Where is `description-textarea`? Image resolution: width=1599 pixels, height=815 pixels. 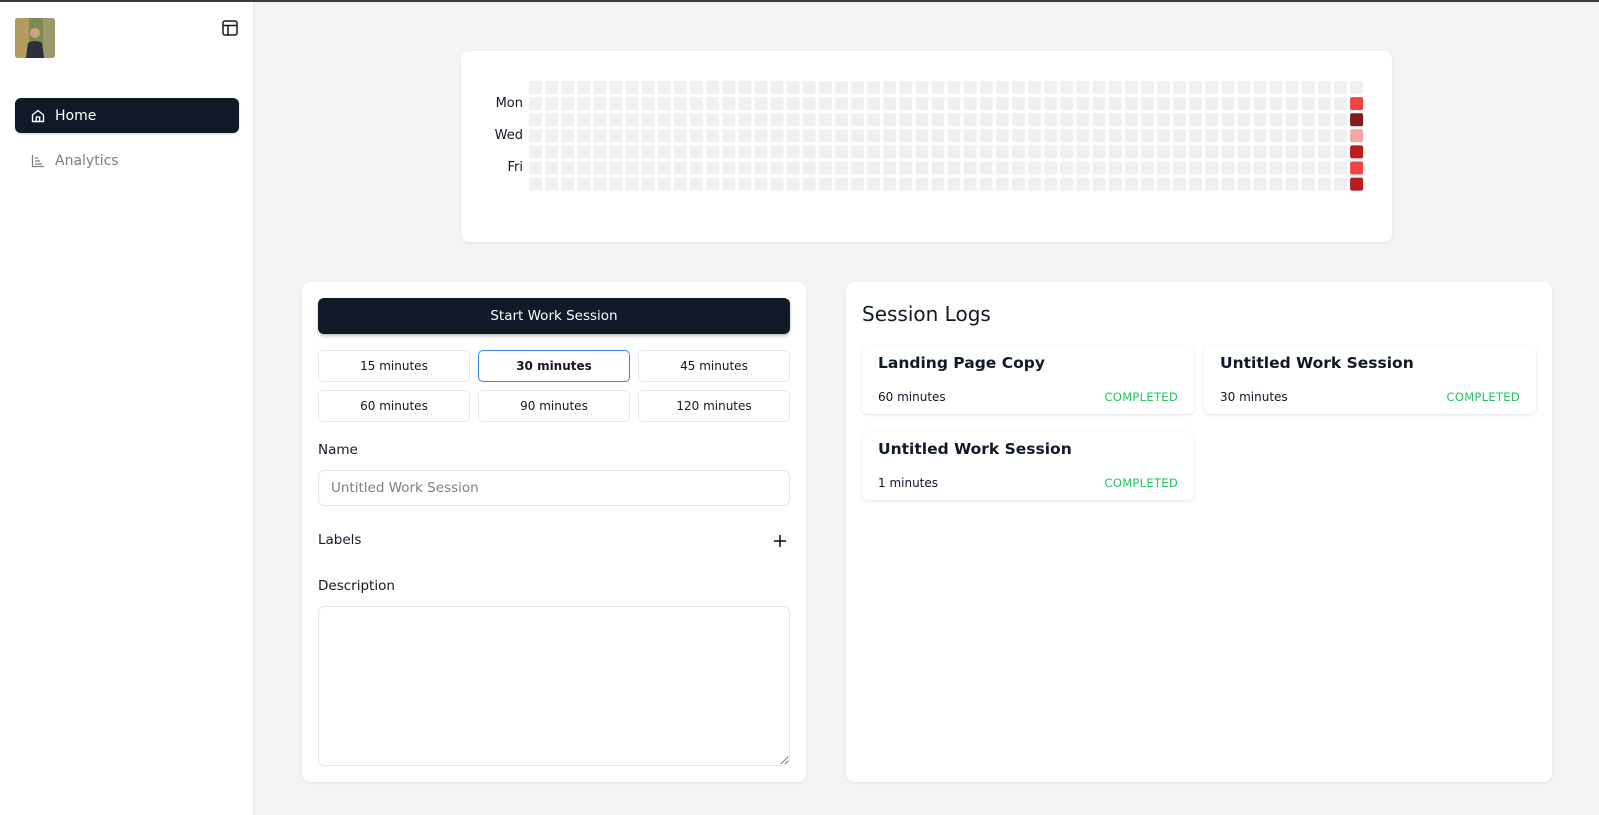 description-textarea is located at coordinates (554, 686).